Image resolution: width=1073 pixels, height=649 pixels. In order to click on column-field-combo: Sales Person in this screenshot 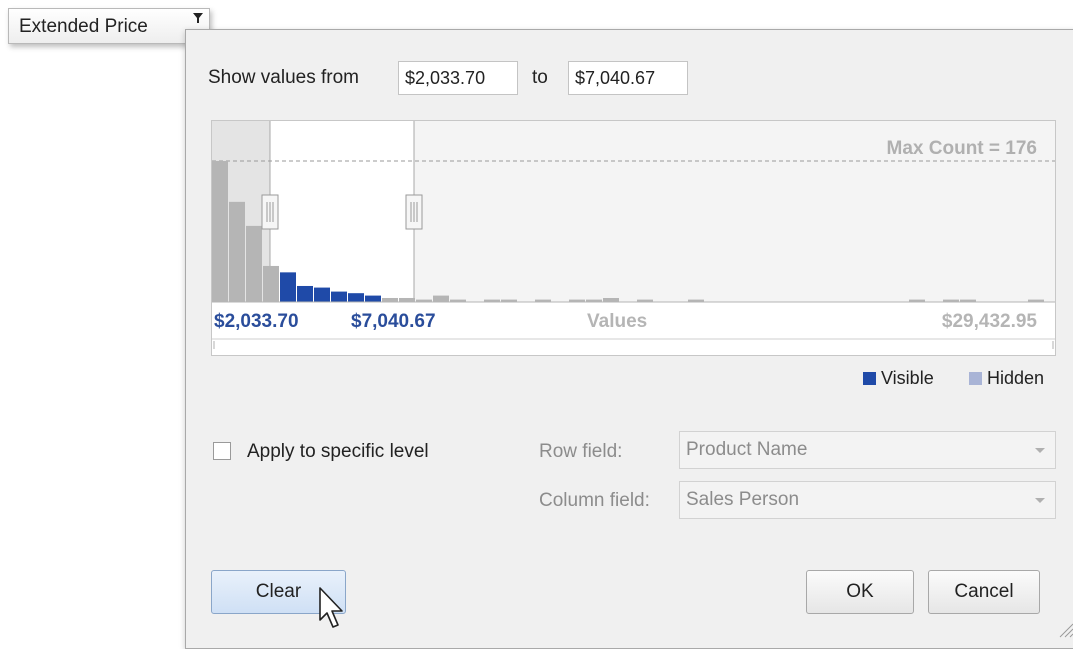, I will do `click(867, 500)`.